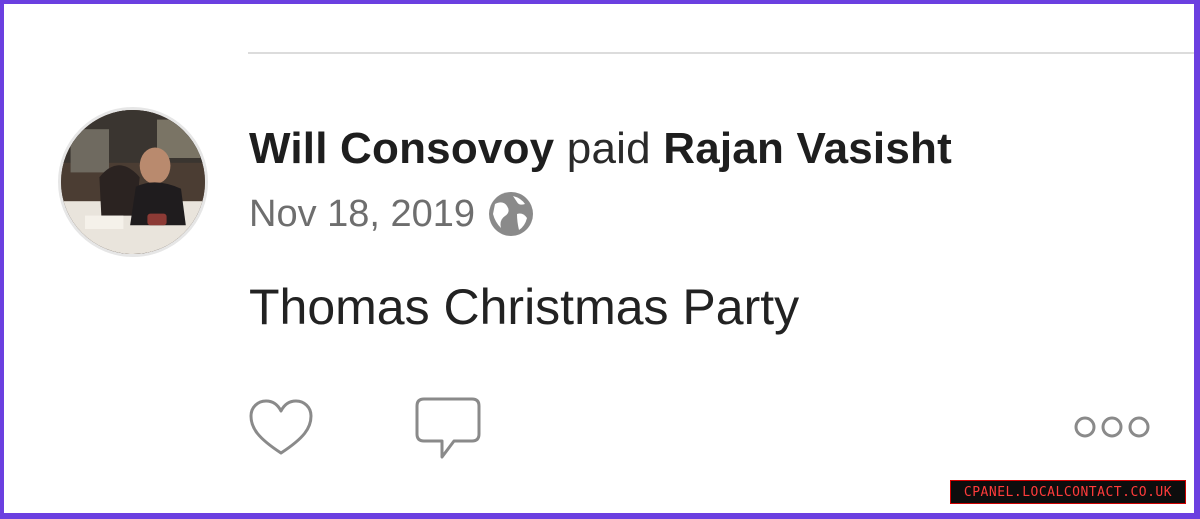 This screenshot has height=519, width=1200. I want to click on transaction-meta: Nov 18, 2019, so click(392, 214).